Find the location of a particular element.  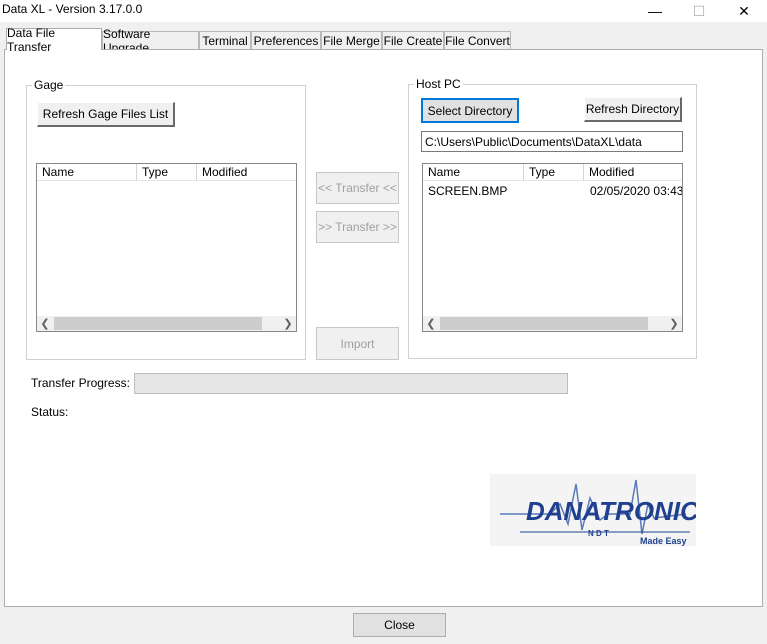

gage-file-list: Name Type Modified ❮ ❯ is located at coordinates (166, 247).